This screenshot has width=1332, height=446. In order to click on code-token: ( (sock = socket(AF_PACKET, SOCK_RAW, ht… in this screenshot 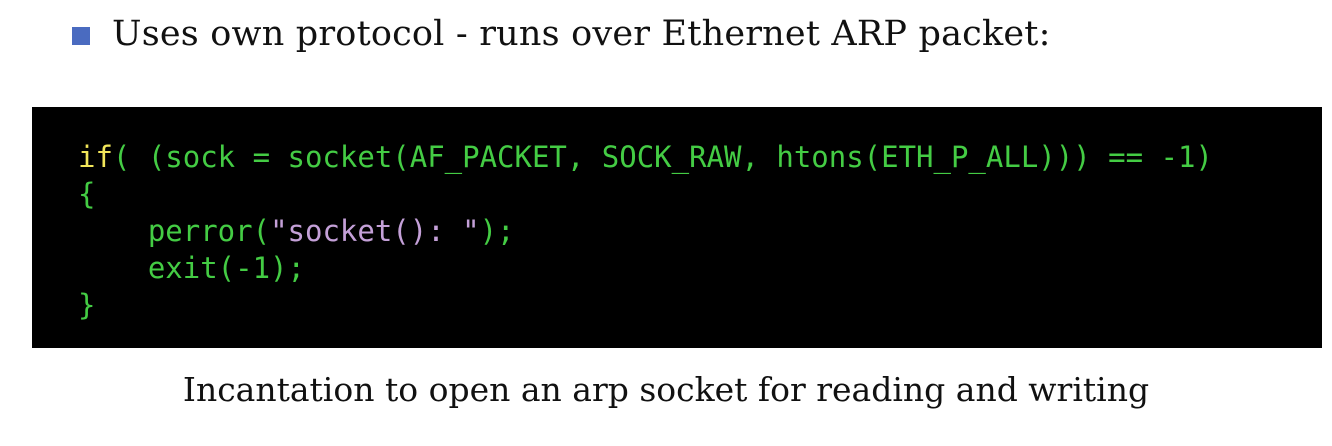, I will do `click(662, 157)`.